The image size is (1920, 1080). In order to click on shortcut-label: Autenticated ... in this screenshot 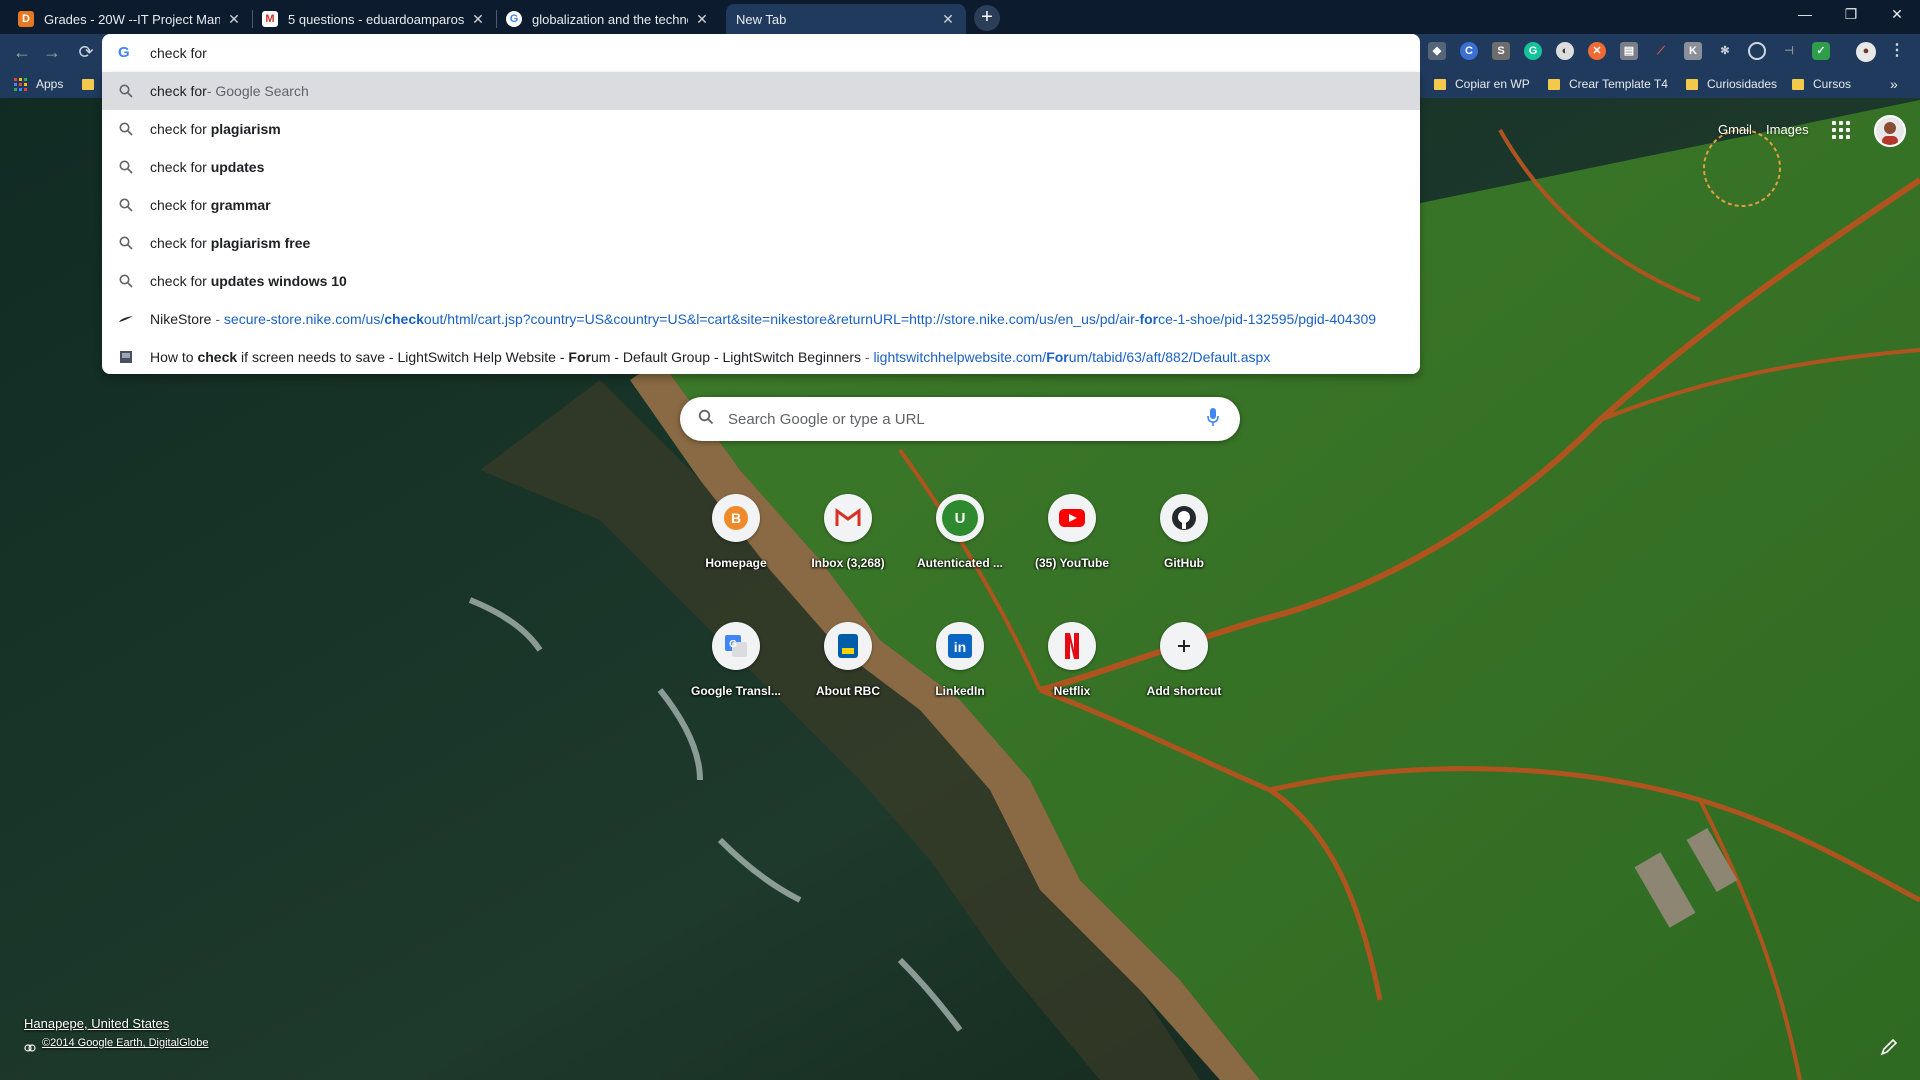, I will do `click(959, 563)`.